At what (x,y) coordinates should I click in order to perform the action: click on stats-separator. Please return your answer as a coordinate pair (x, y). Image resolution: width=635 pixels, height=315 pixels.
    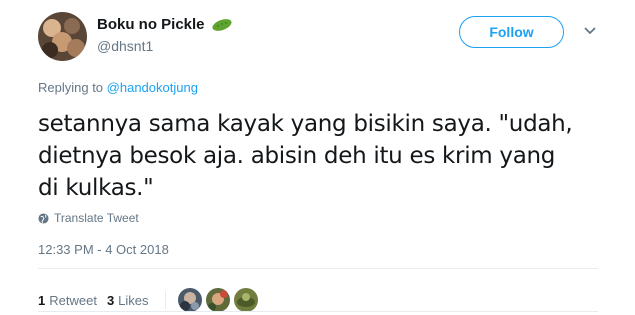
    Looking at the image, I should click on (165, 300).